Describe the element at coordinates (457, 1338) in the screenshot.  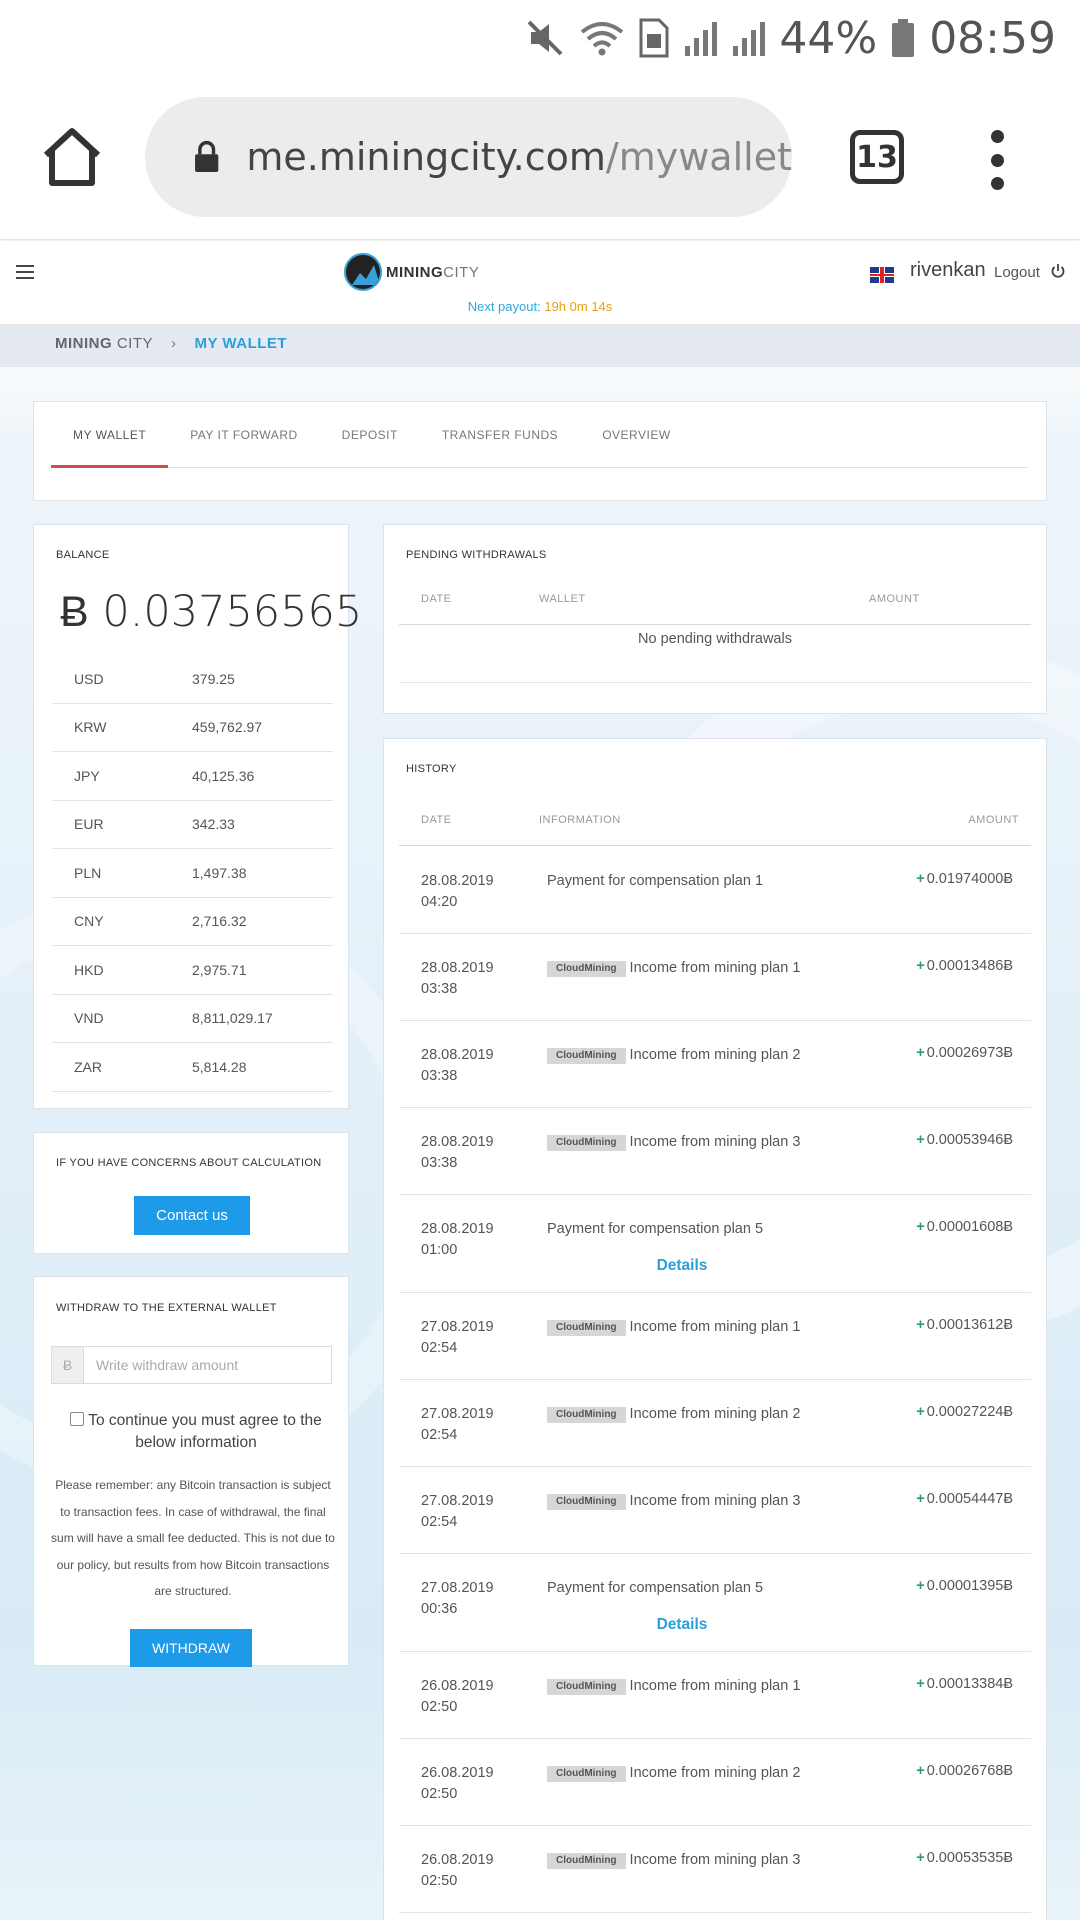
I see `history-datetime: 27.08.2019 02:54` at that location.